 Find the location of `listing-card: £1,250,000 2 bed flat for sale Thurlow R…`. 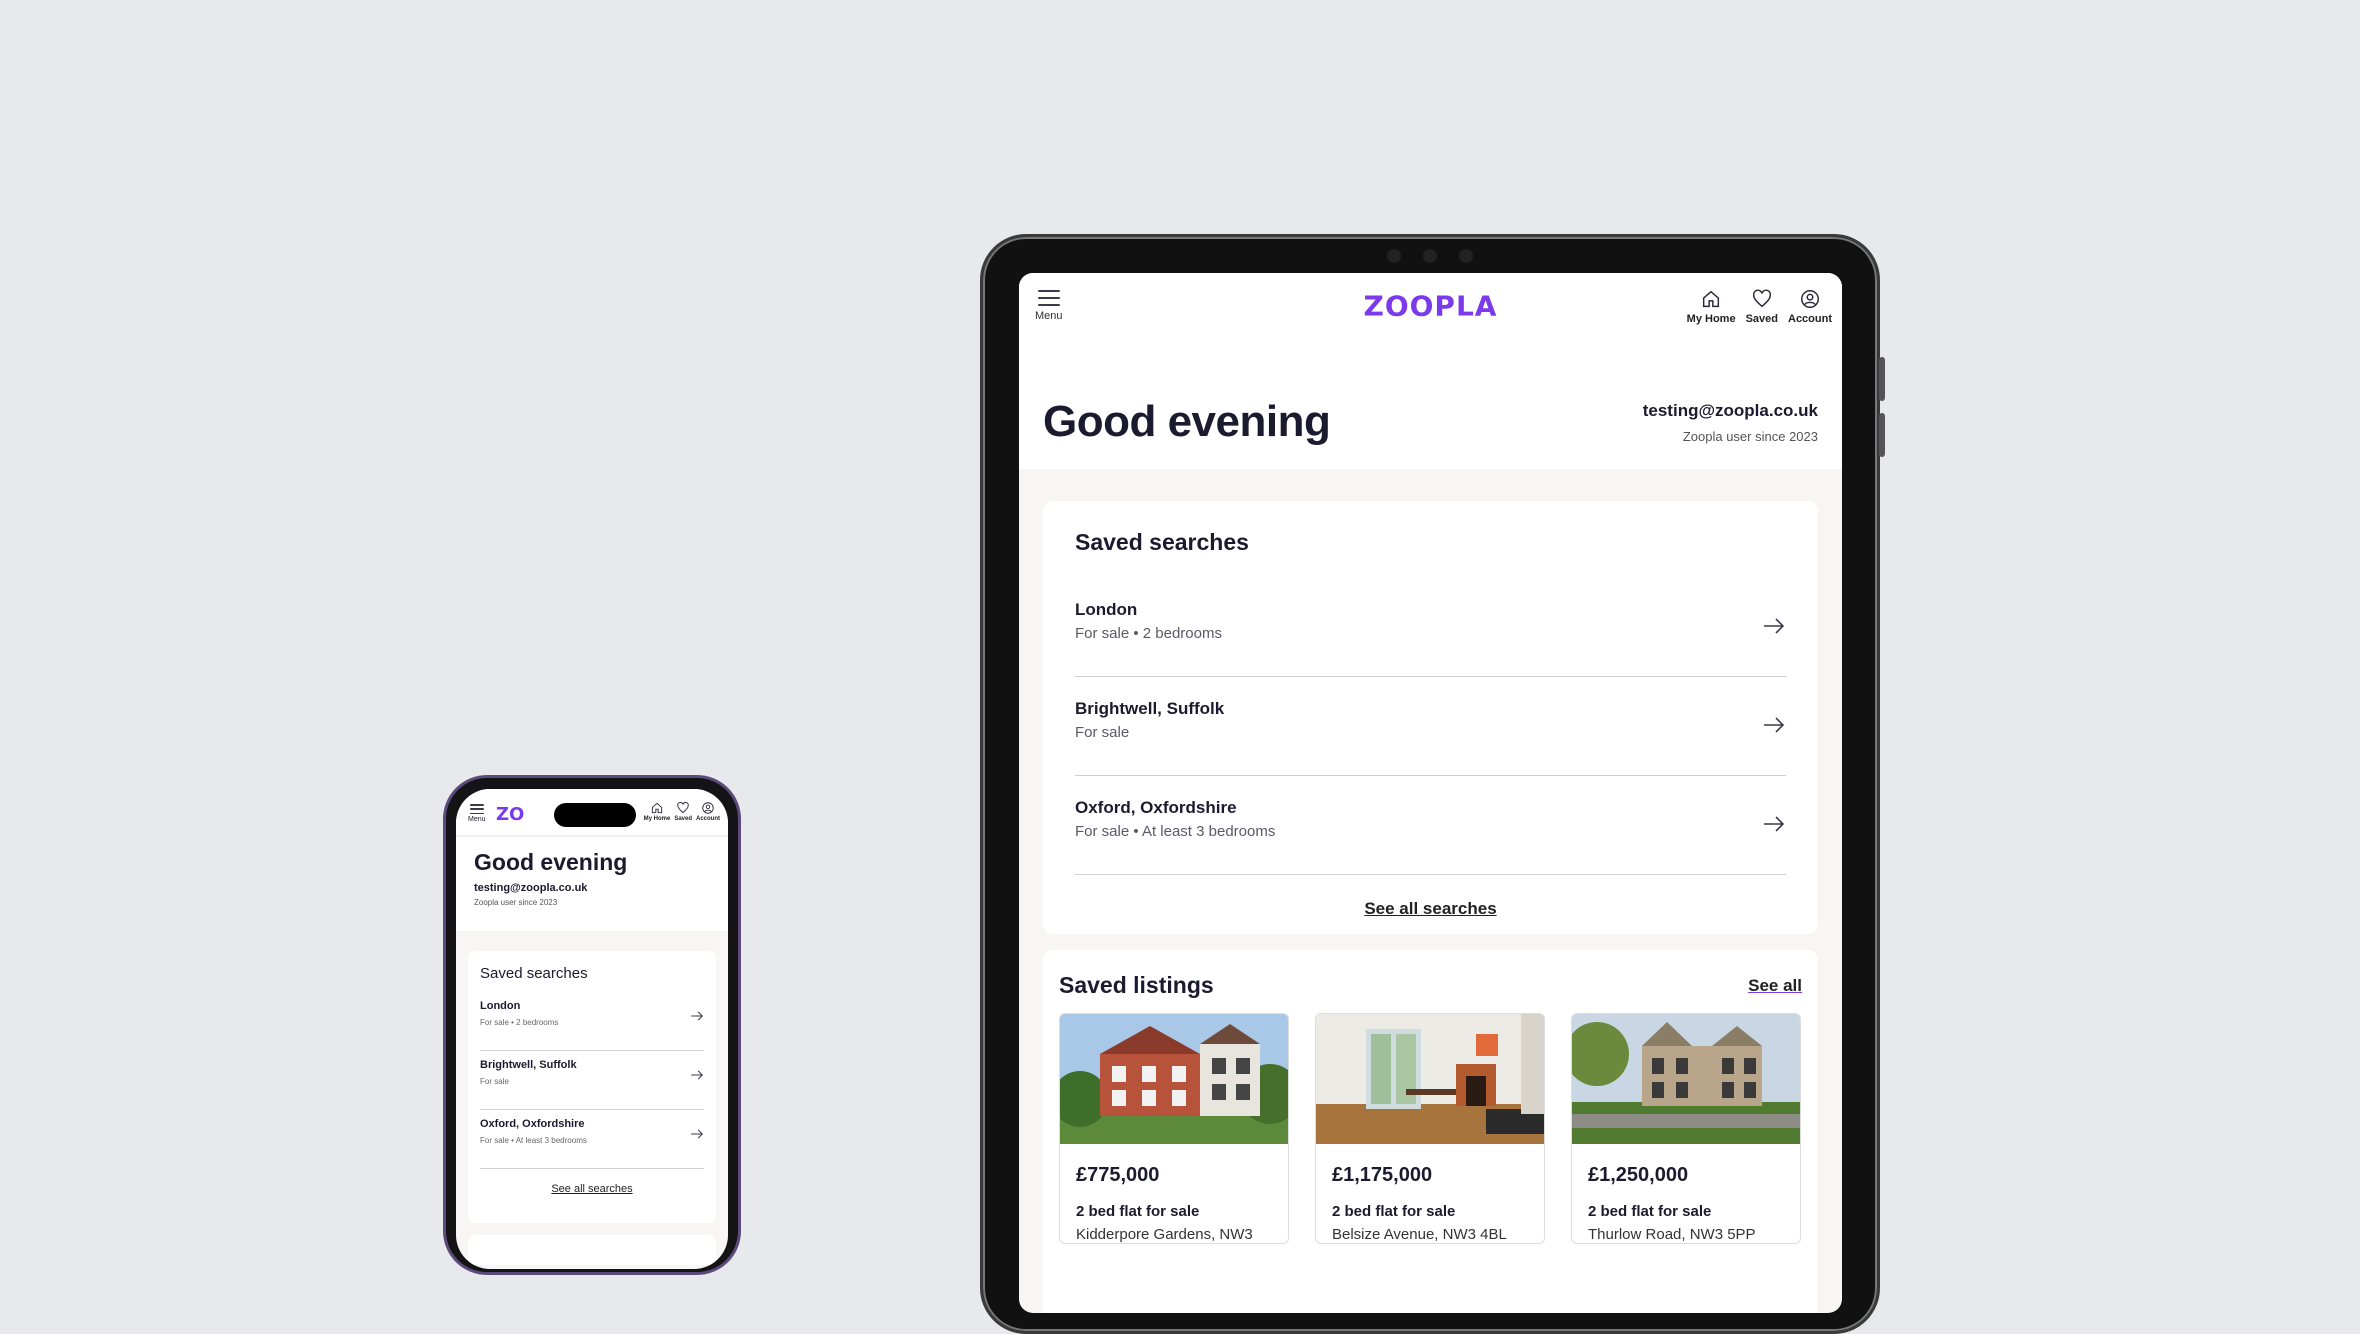

listing-card: £1,250,000 2 bed flat for sale Thurlow R… is located at coordinates (1686, 1128).